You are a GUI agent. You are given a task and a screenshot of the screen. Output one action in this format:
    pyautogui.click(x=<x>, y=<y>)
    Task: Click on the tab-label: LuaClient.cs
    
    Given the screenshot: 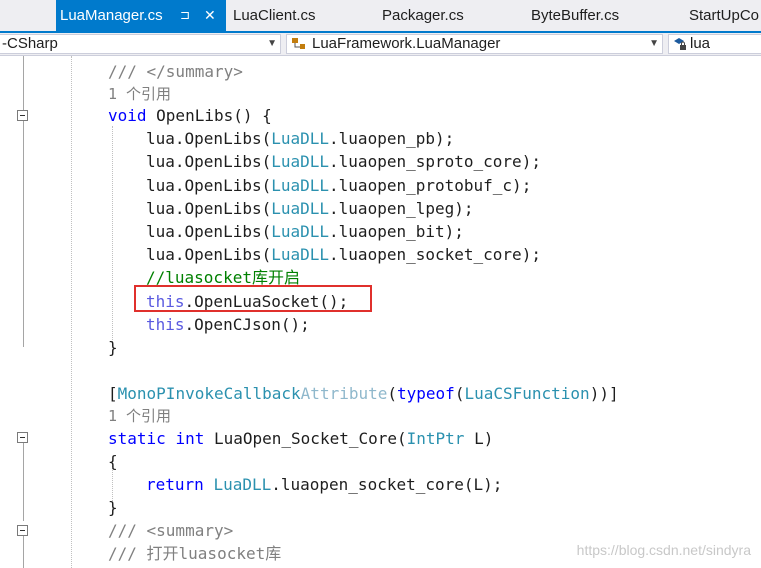 What is the action you would take?
    pyautogui.click(x=274, y=15)
    